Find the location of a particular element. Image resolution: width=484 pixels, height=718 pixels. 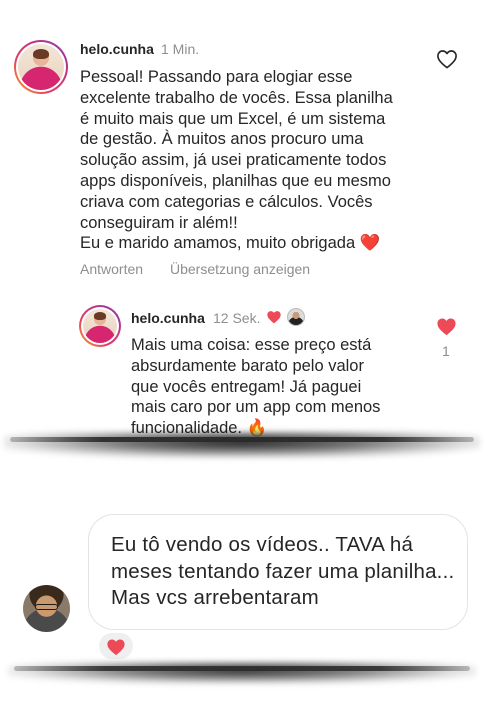

red-heart-icon is located at coordinates (446, 326).